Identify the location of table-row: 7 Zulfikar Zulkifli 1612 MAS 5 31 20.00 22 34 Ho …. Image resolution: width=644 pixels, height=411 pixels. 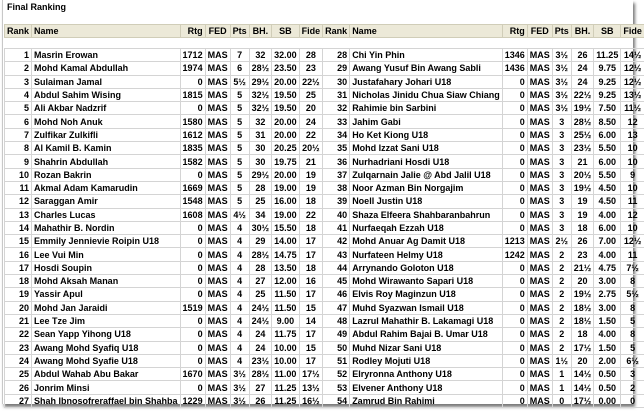
(323, 135).